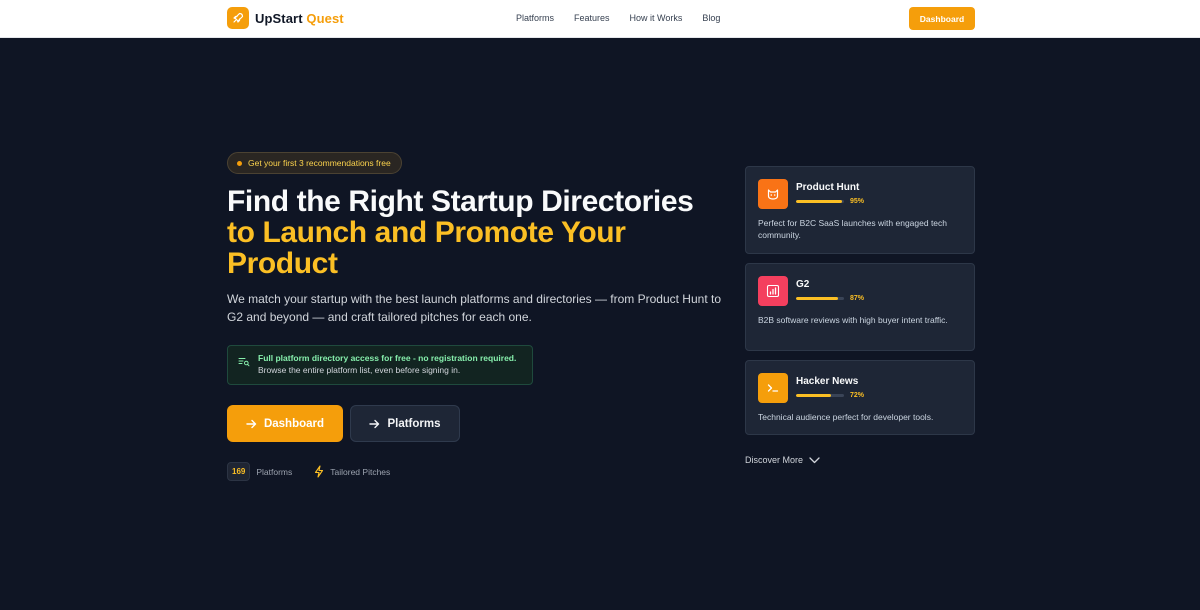 This screenshot has height=610, width=1200. I want to click on lightning-icon, so click(319, 471).